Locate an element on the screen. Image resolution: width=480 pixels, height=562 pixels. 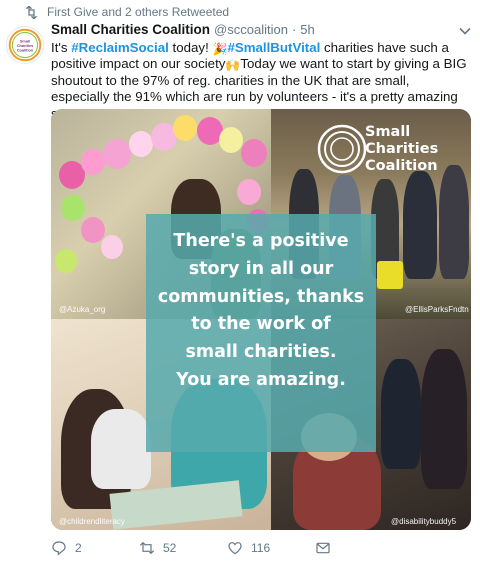
like-count: 116 is located at coordinates (261, 548).